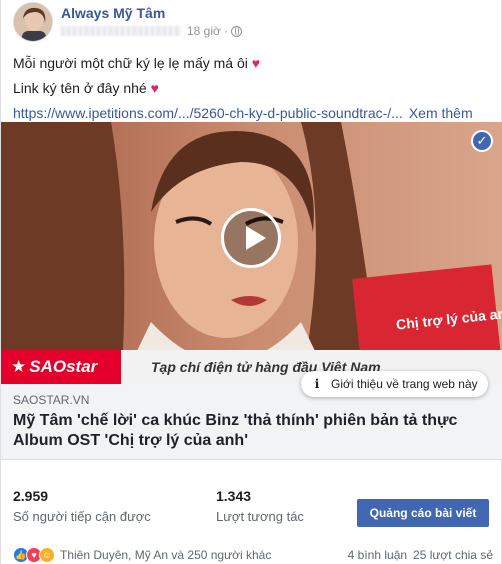  I want to click on boost-post-button: Quảng cáo bài viết, so click(423, 513).